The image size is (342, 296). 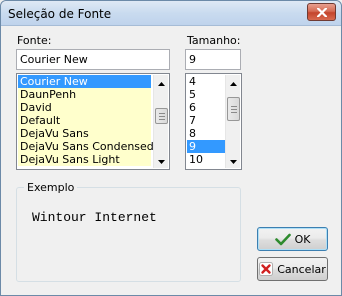 What do you see at coordinates (292, 239) in the screenshot?
I see `ok-button: OK` at bounding box center [292, 239].